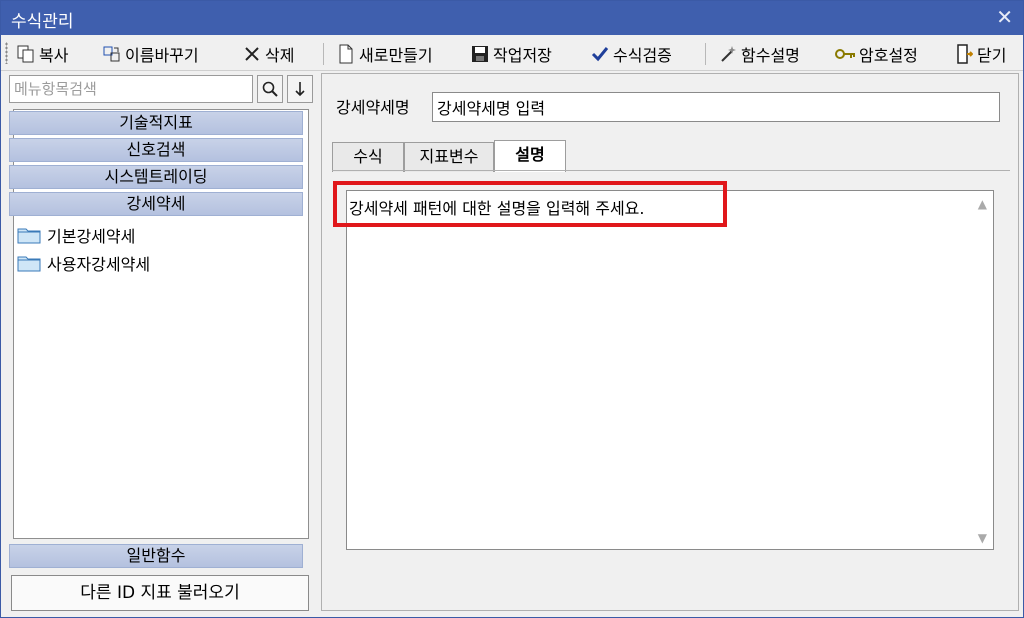 The image size is (1024, 618). I want to click on verify-button: 수식검증, so click(630, 54).